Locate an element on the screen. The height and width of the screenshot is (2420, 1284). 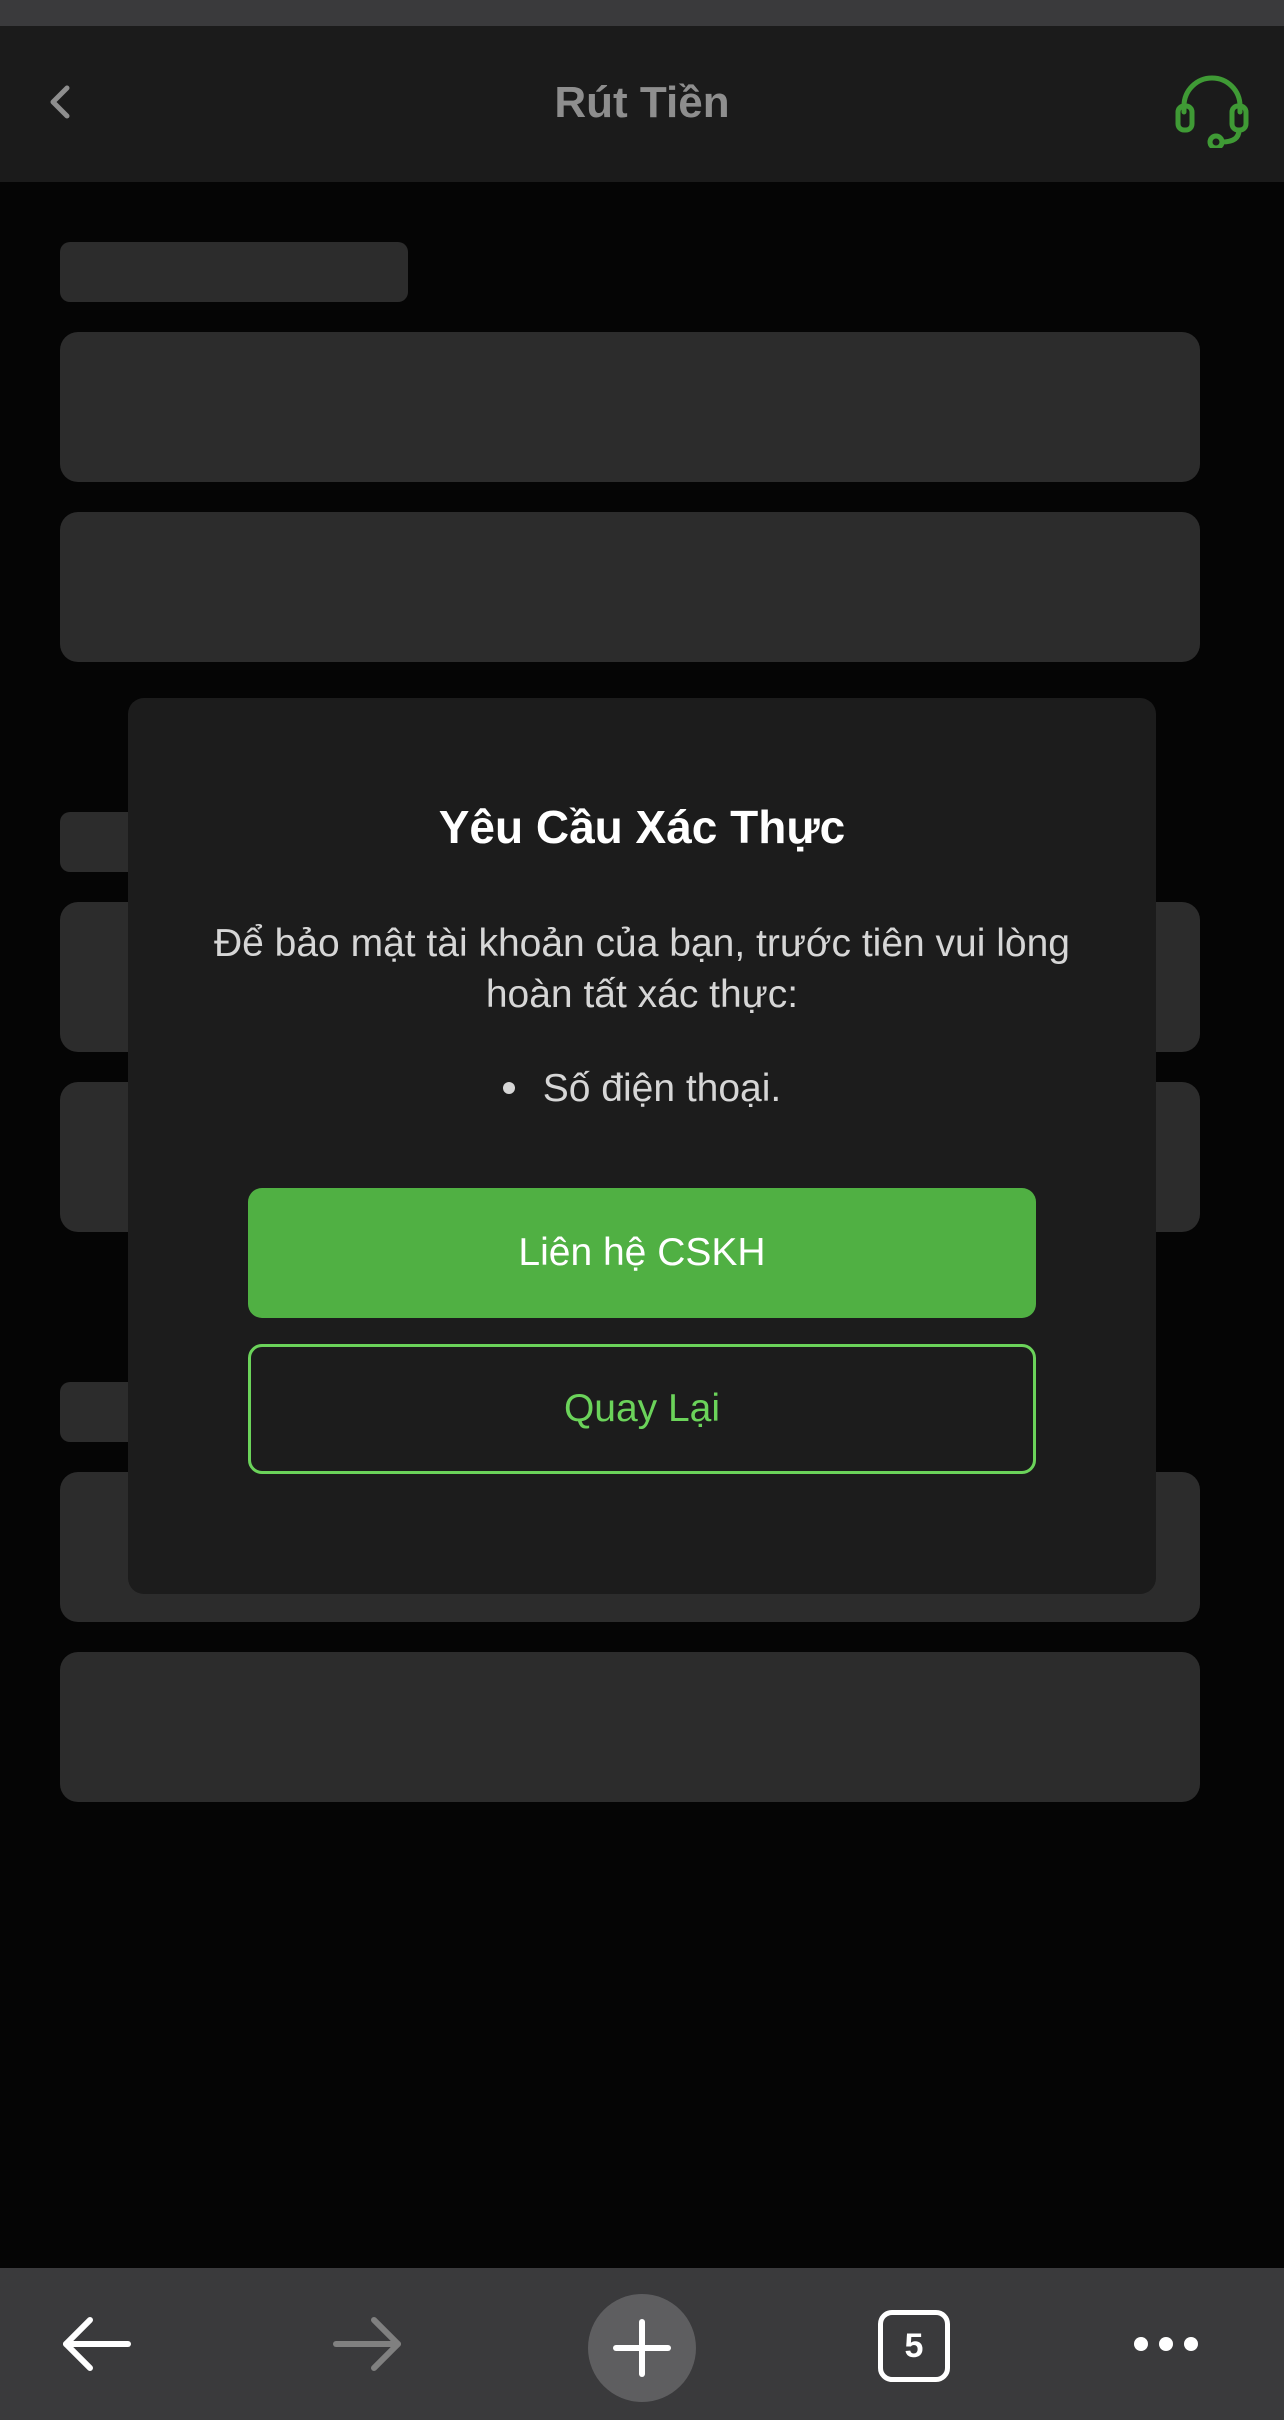
status-bar is located at coordinates (642, 13).